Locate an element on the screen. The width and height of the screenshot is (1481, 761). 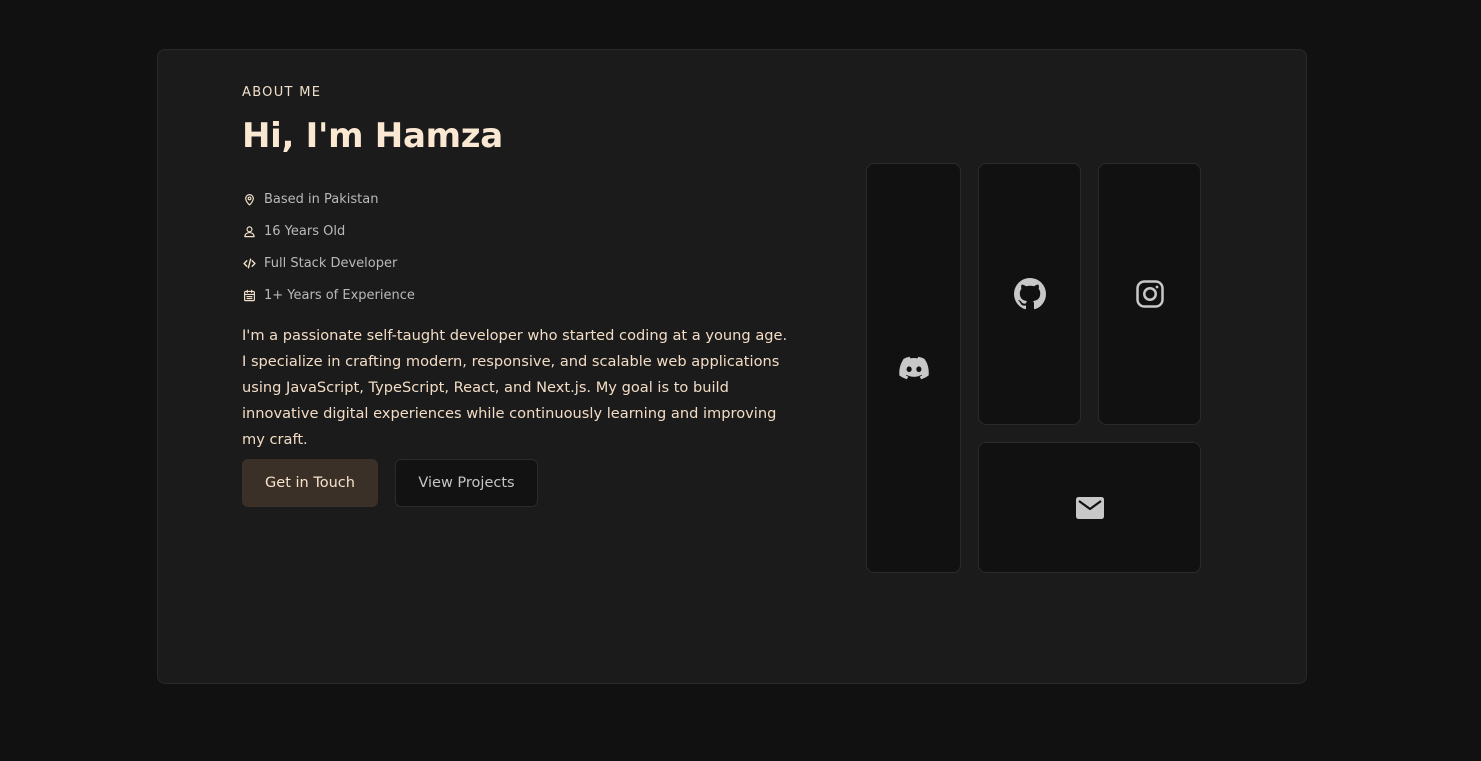
fact-role-text: Full Stack Developer is located at coordinates (331, 263).